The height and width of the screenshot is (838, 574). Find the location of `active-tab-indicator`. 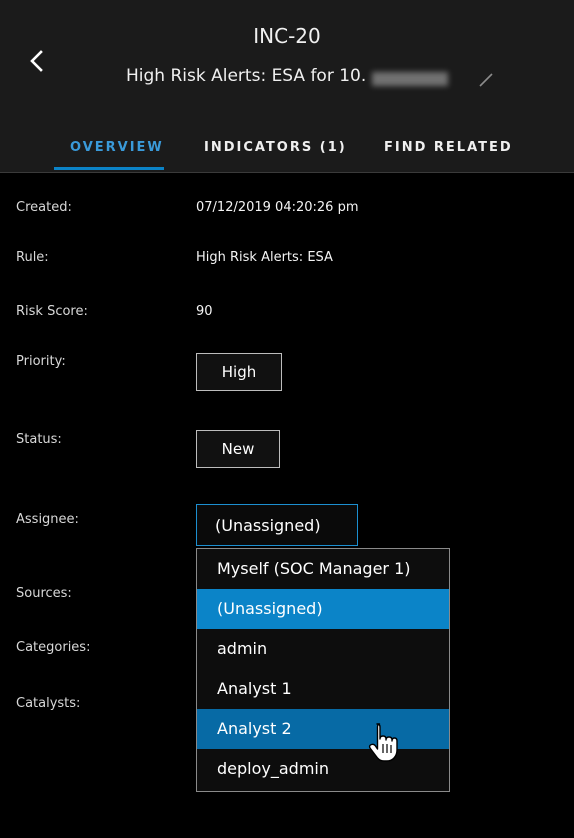

active-tab-indicator is located at coordinates (109, 168).